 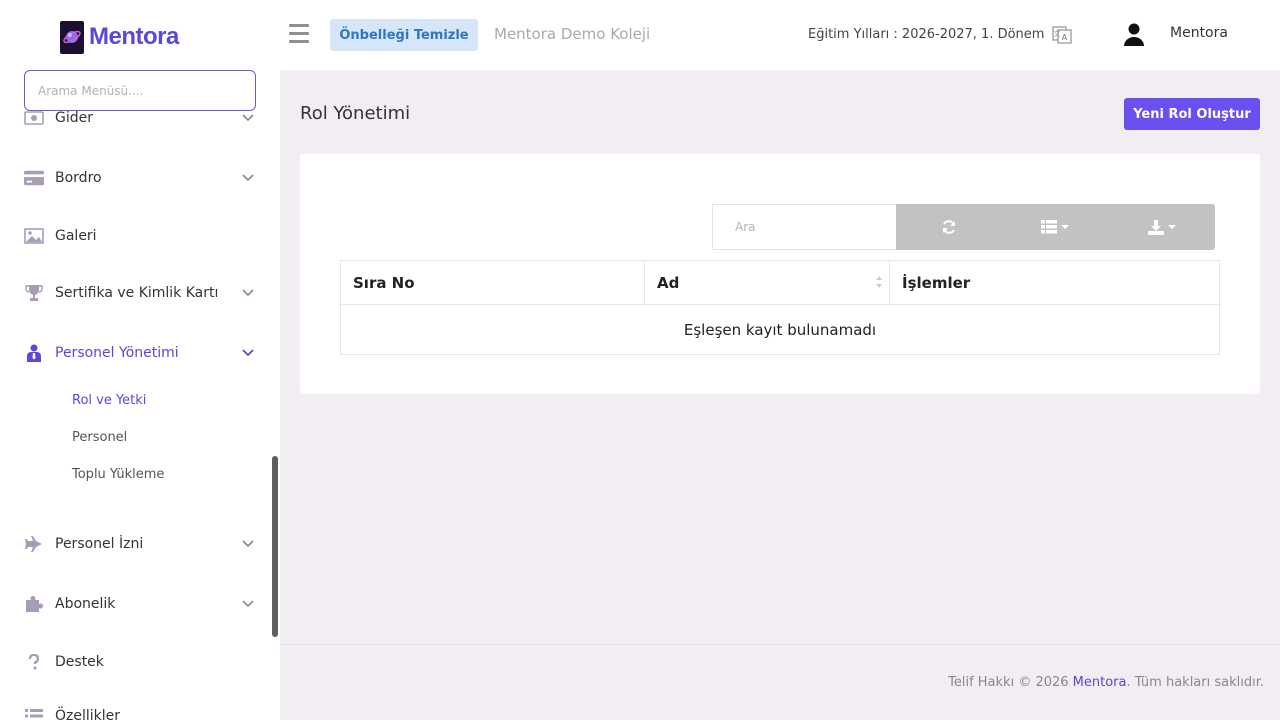 I want to click on footer-rights: . Tüm hakları saklıdır., so click(x=1195, y=682).